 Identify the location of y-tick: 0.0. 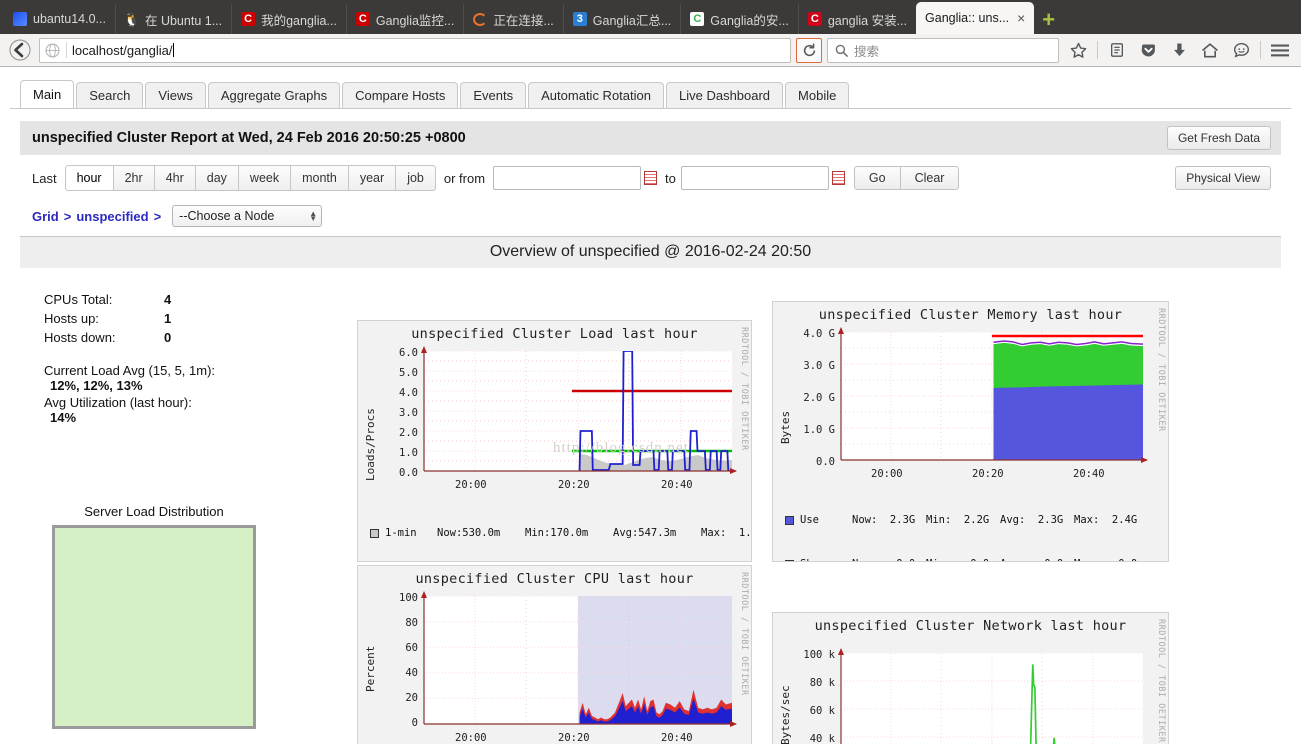
(825, 462).